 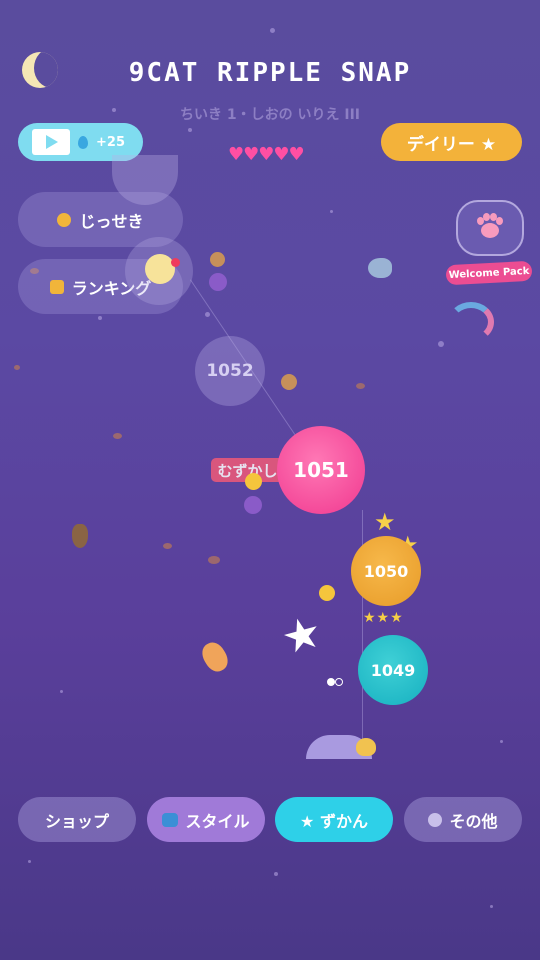 I want to click on area-subtitle: ちいき 1・しおの いりえ III, so click(x=270, y=115).